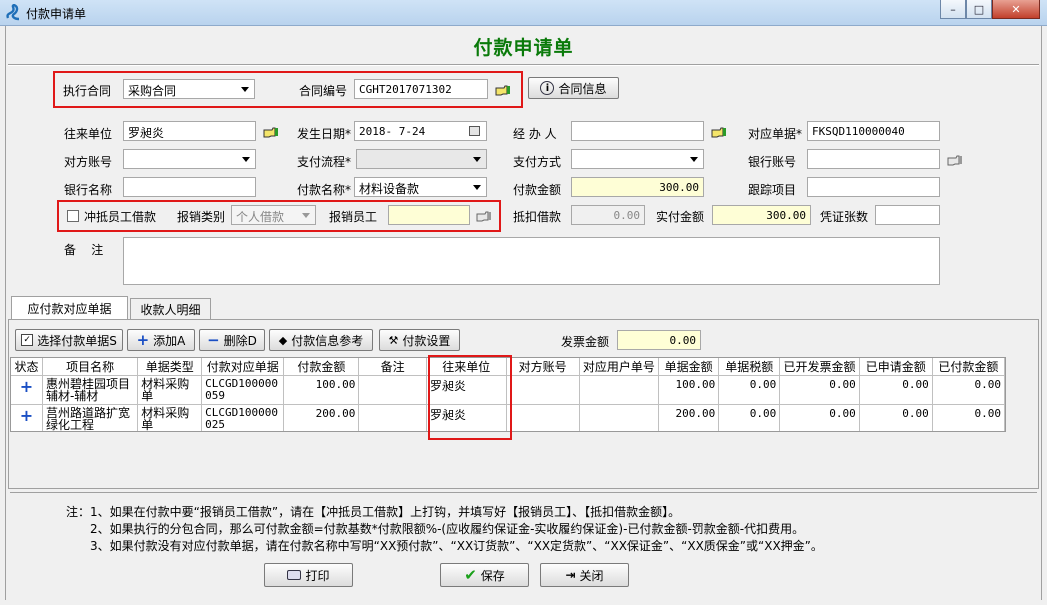 Image resolution: width=1047 pixels, height=605 pixels. Describe the element at coordinates (429, 215) in the screenshot. I see `claim-employee-input` at that location.